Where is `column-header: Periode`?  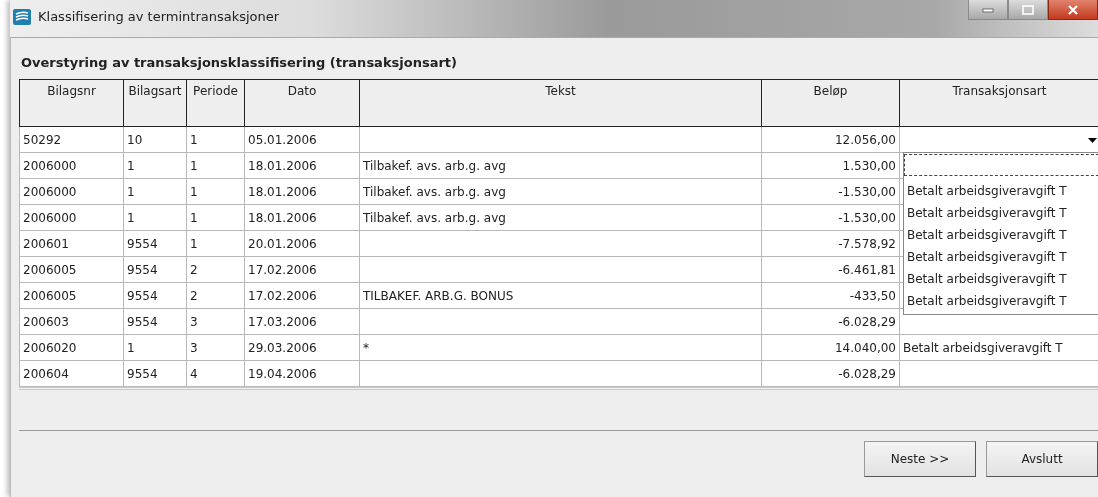
column-header: Periode is located at coordinates (215, 103).